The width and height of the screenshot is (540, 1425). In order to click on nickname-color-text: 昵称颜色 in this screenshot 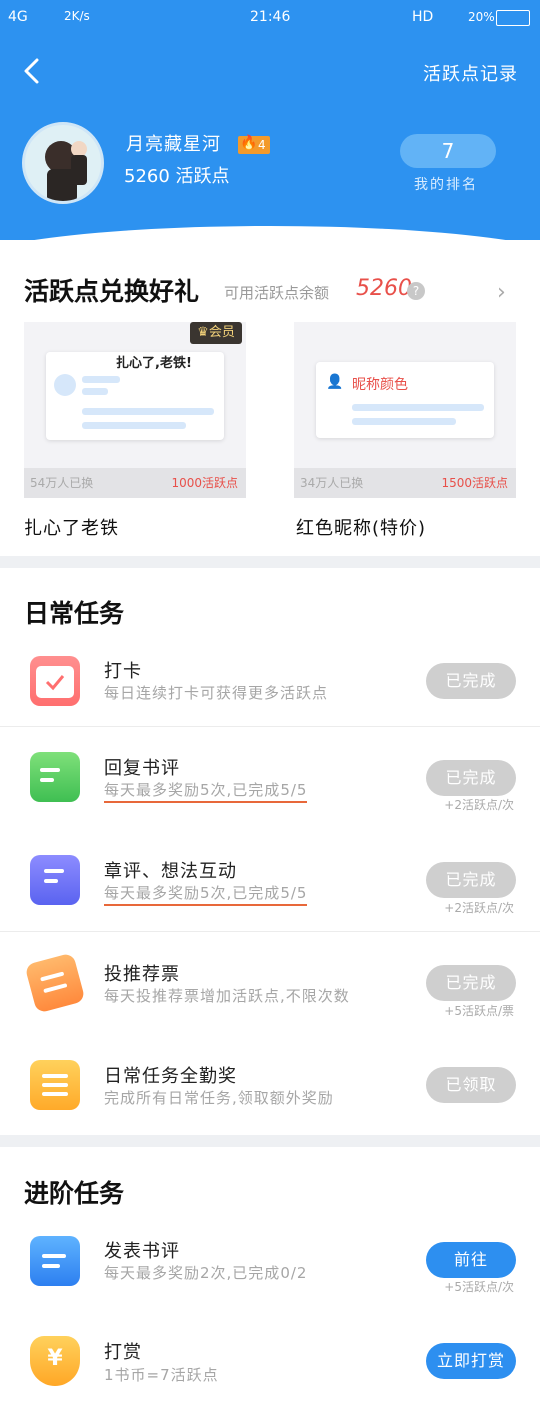, I will do `click(380, 385)`.